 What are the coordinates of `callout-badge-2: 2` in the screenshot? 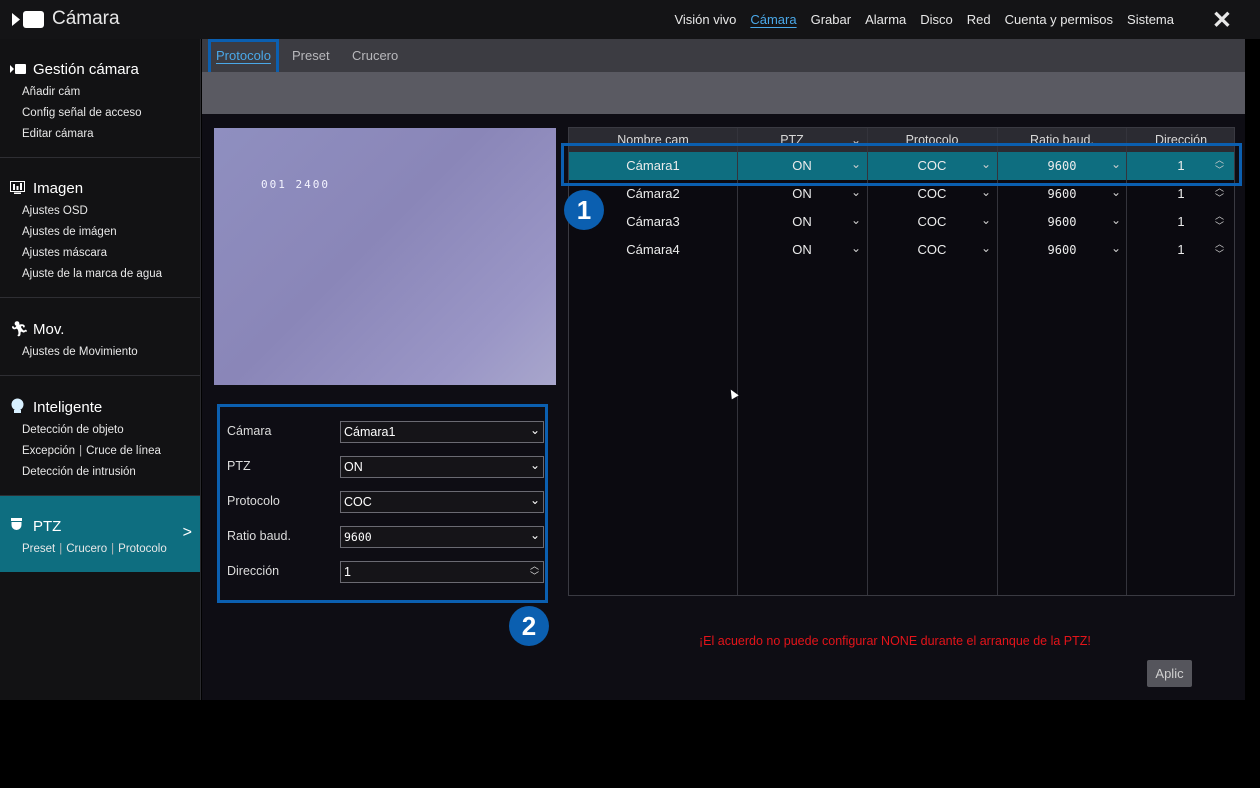 It's located at (529, 626).